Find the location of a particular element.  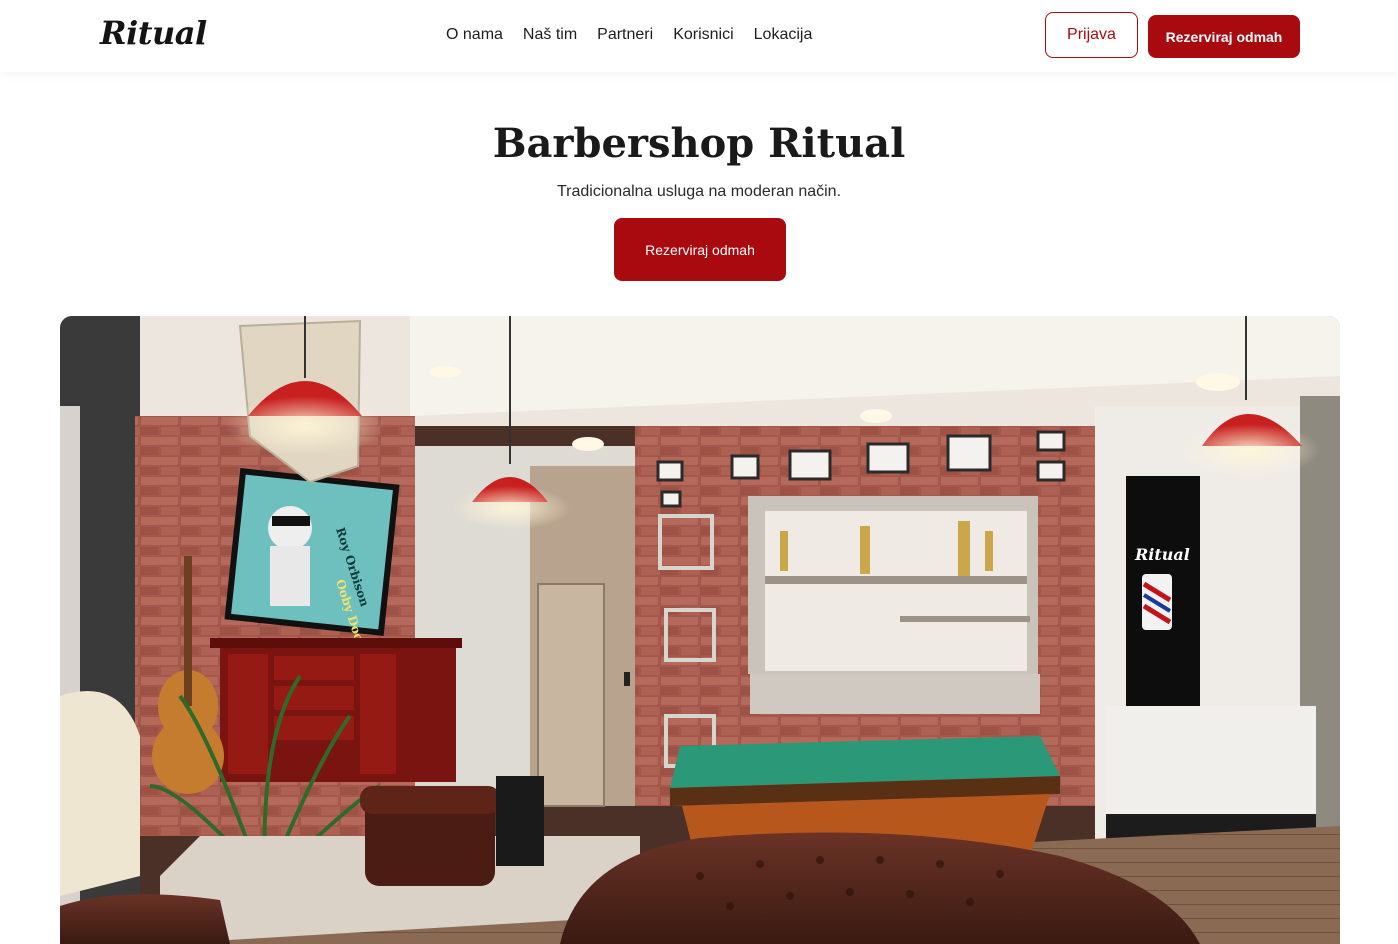

nav-link-team: Naš tim is located at coordinates (550, 35).